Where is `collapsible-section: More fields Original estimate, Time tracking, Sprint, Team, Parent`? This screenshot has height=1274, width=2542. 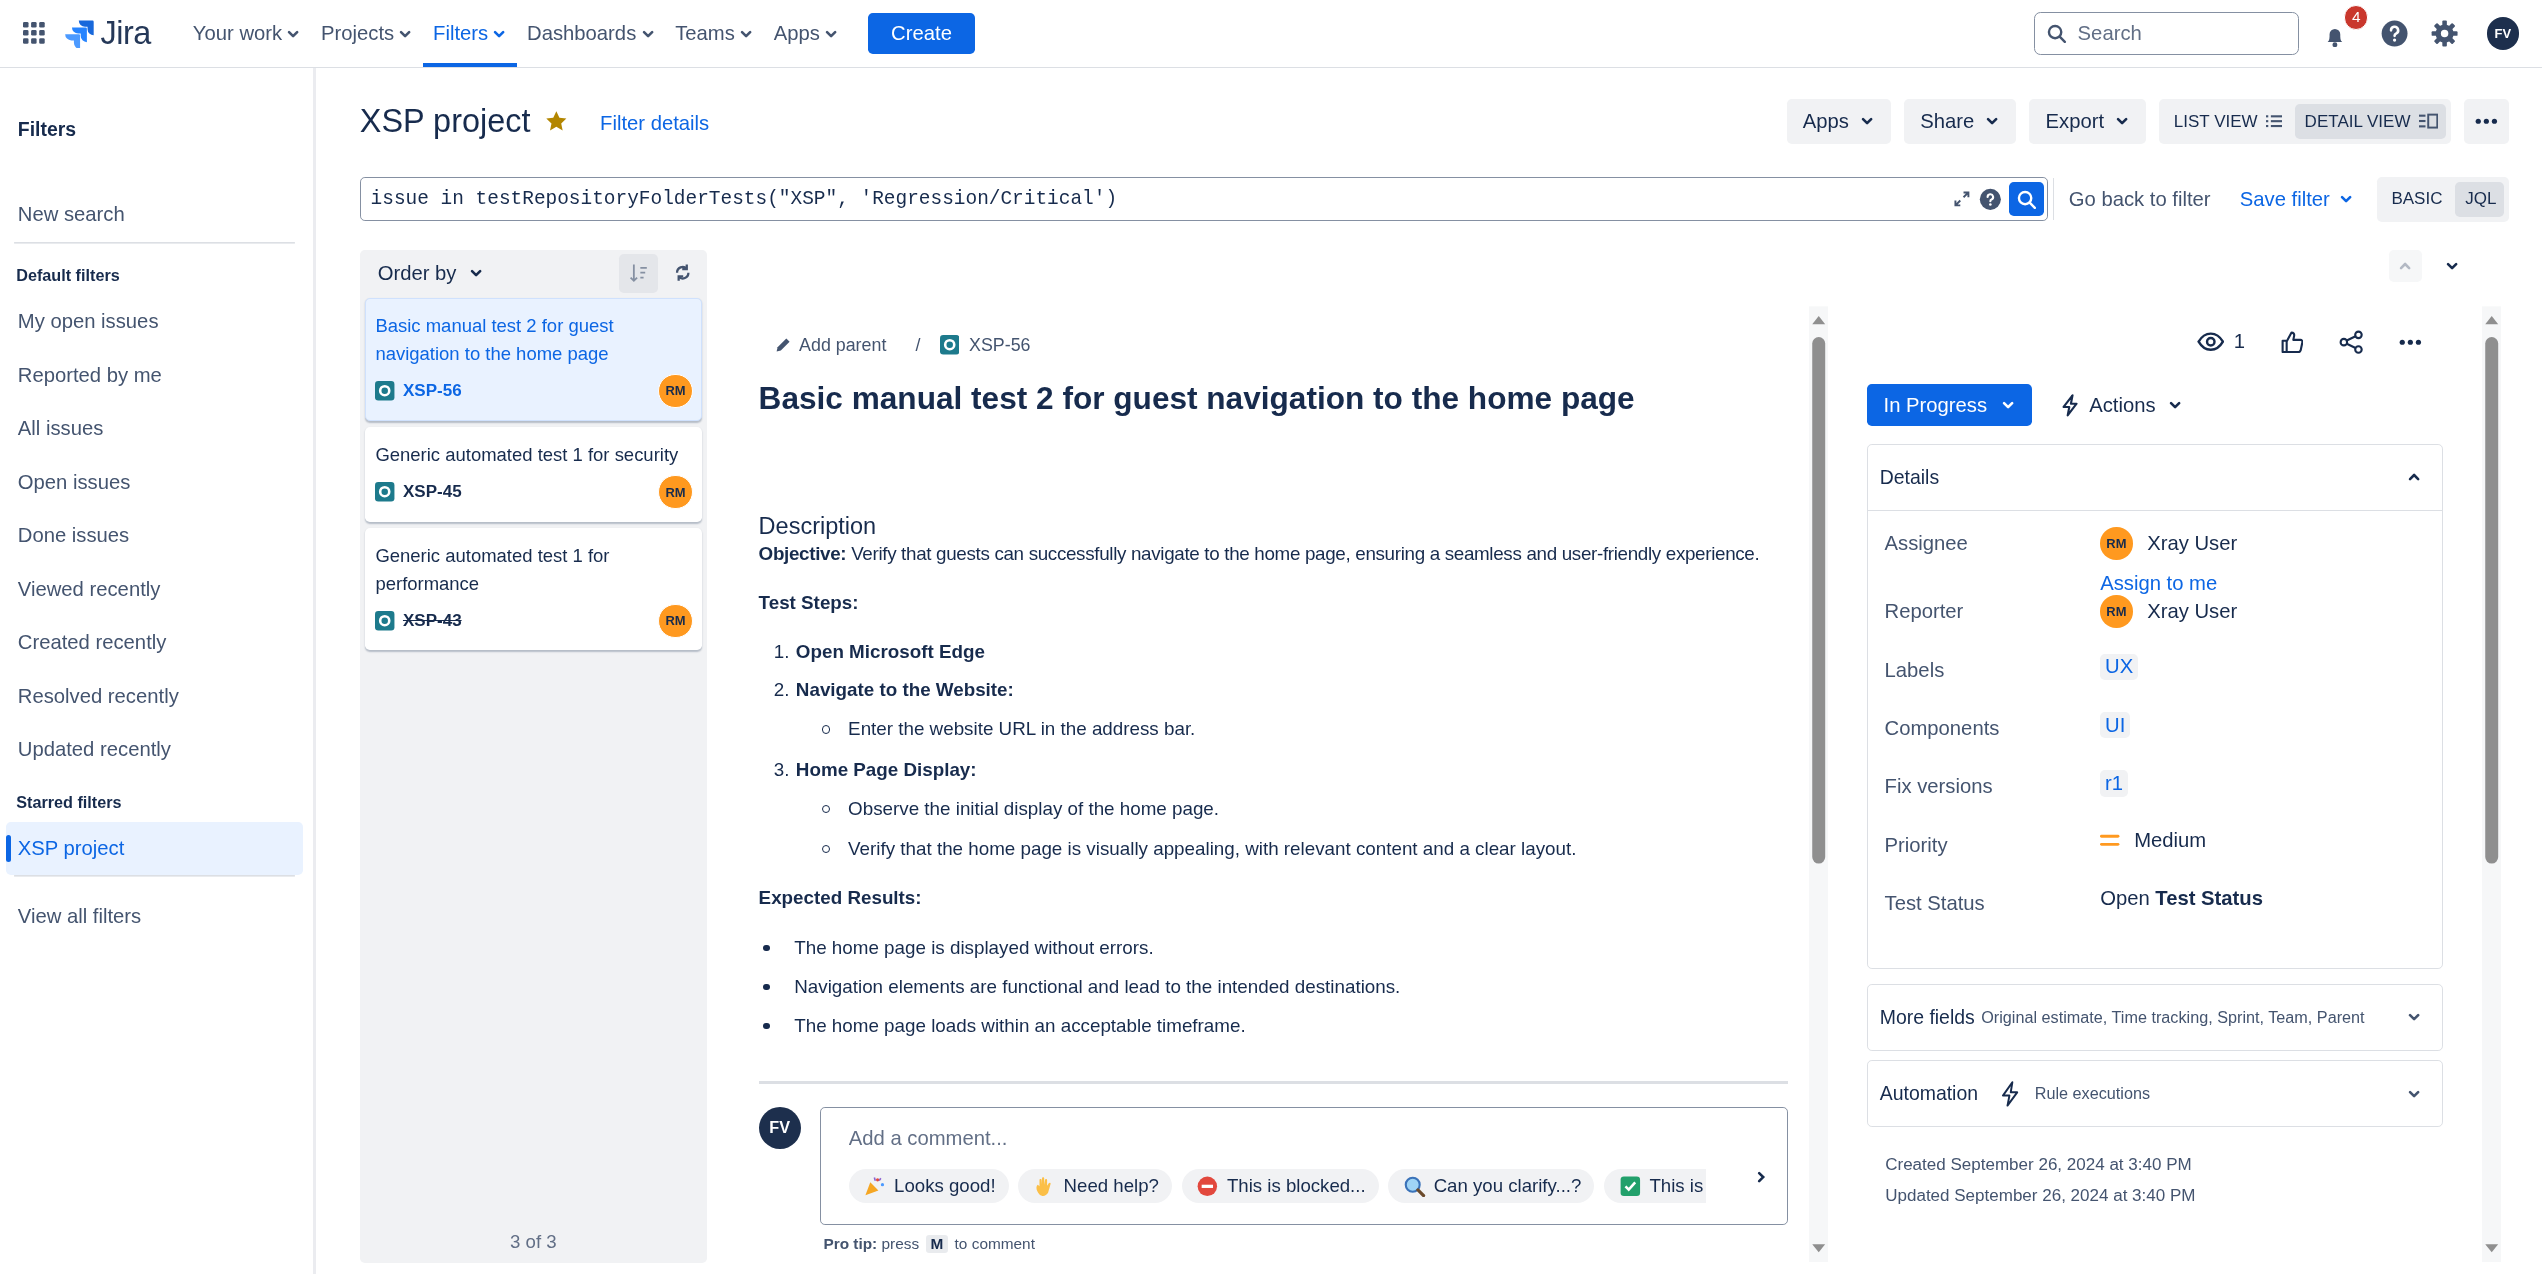
collapsible-section: More fields Original estimate, Time tracking, Sprint, Team, Parent is located at coordinates (2155, 1017).